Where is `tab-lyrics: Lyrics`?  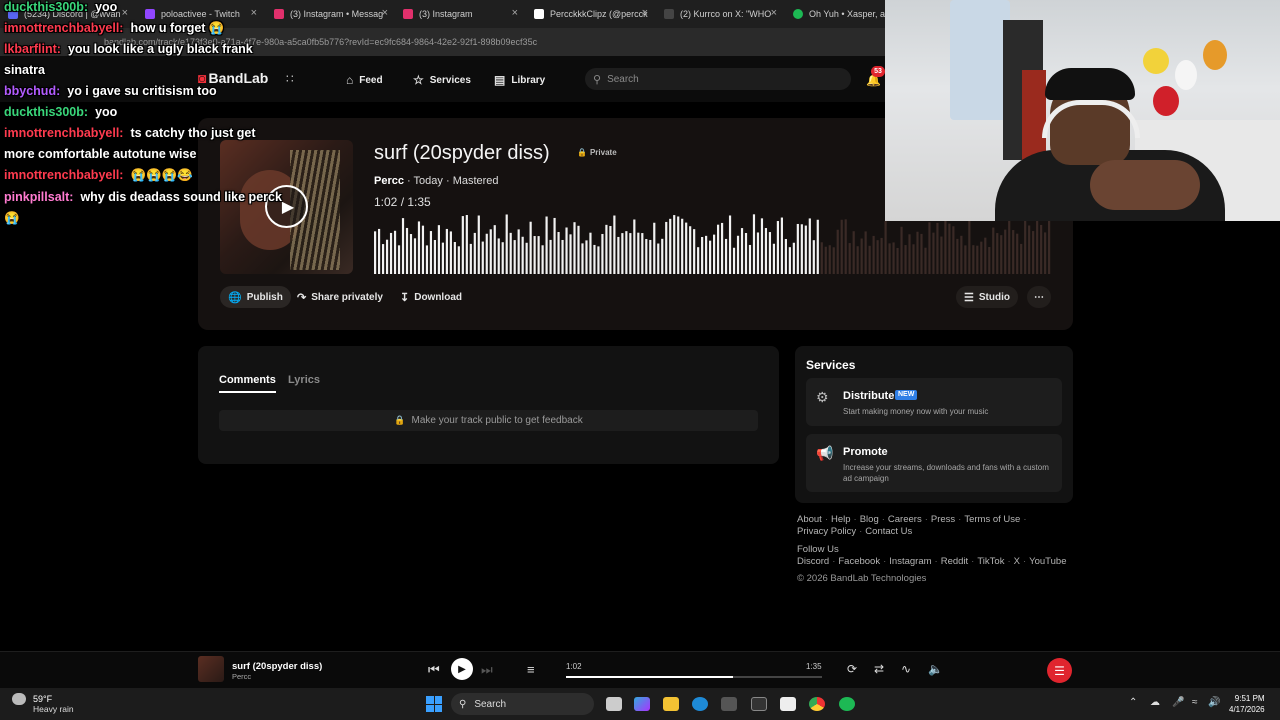
tab-lyrics: Lyrics is located at coordinates (304, 380).